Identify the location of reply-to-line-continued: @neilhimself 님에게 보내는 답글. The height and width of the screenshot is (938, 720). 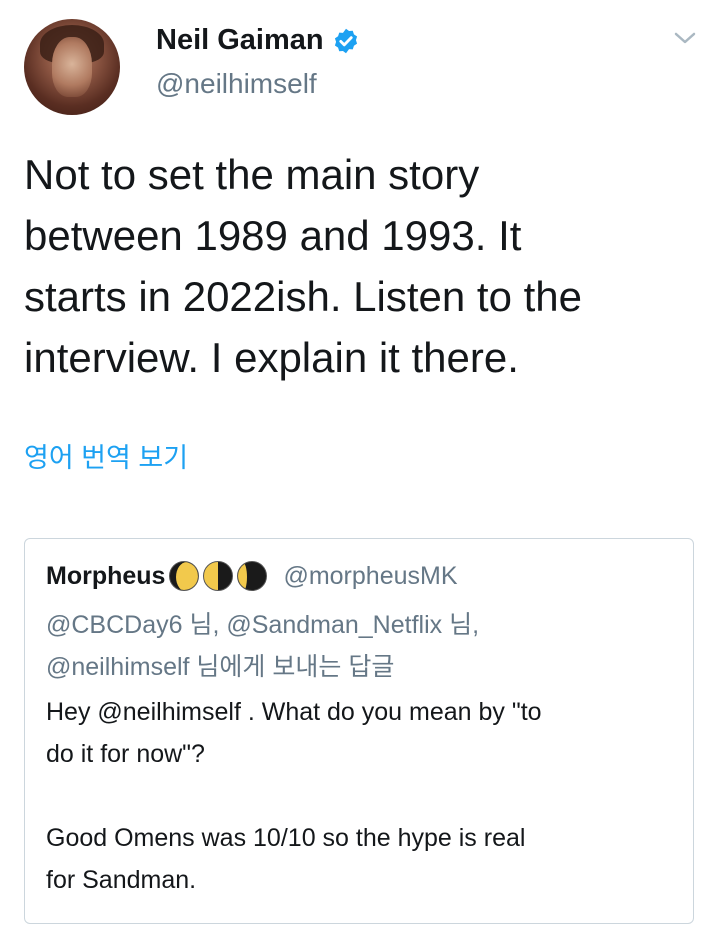
(220, 667).